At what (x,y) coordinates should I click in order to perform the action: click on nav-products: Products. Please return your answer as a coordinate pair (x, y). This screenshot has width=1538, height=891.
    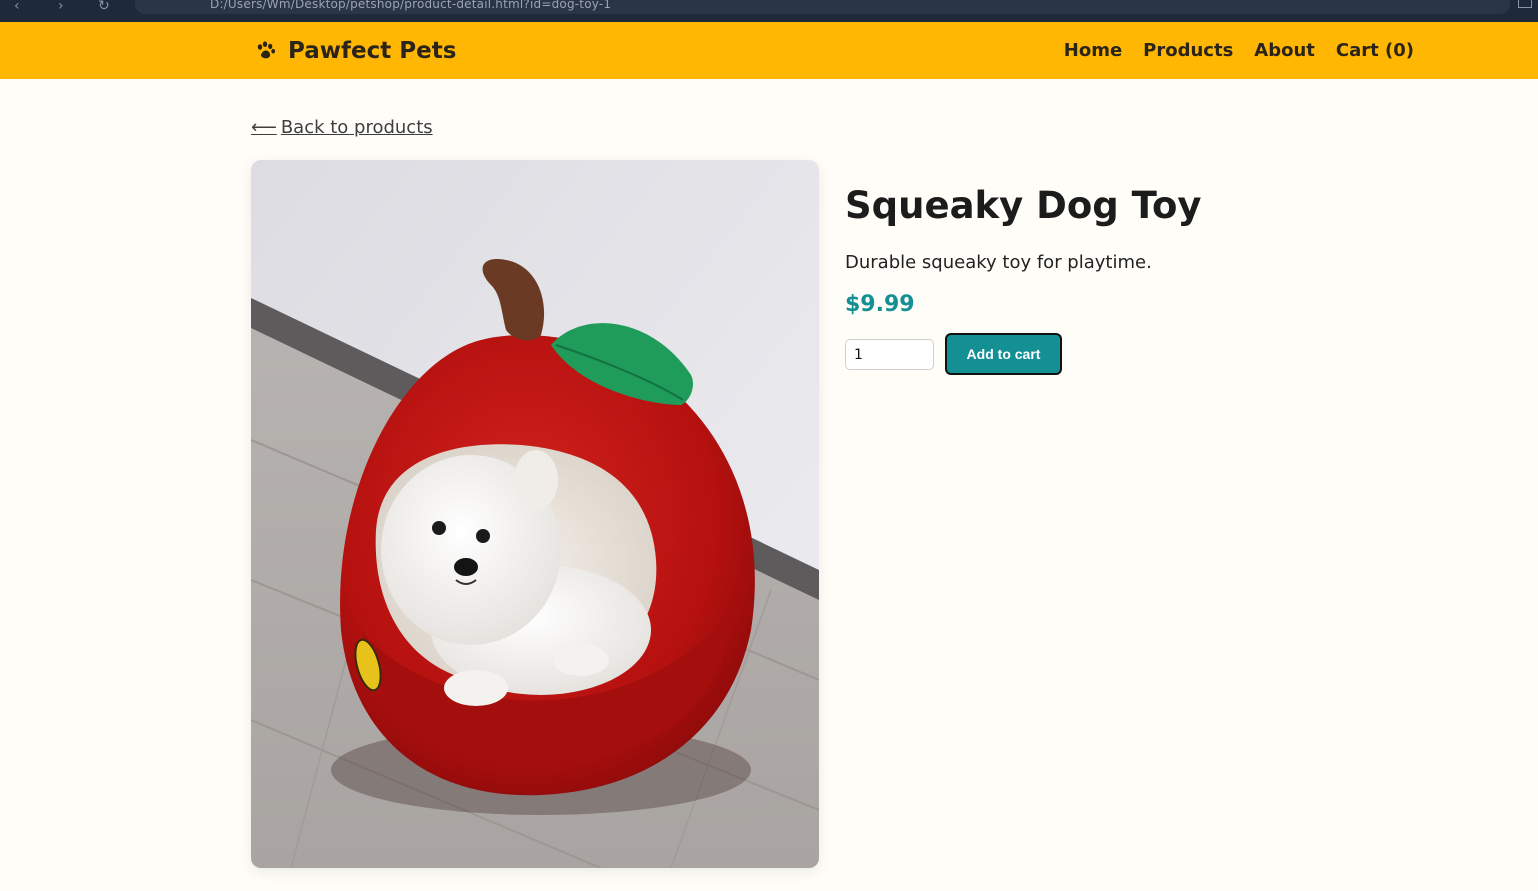
    Looking at the image, I should click on (1188, 50).